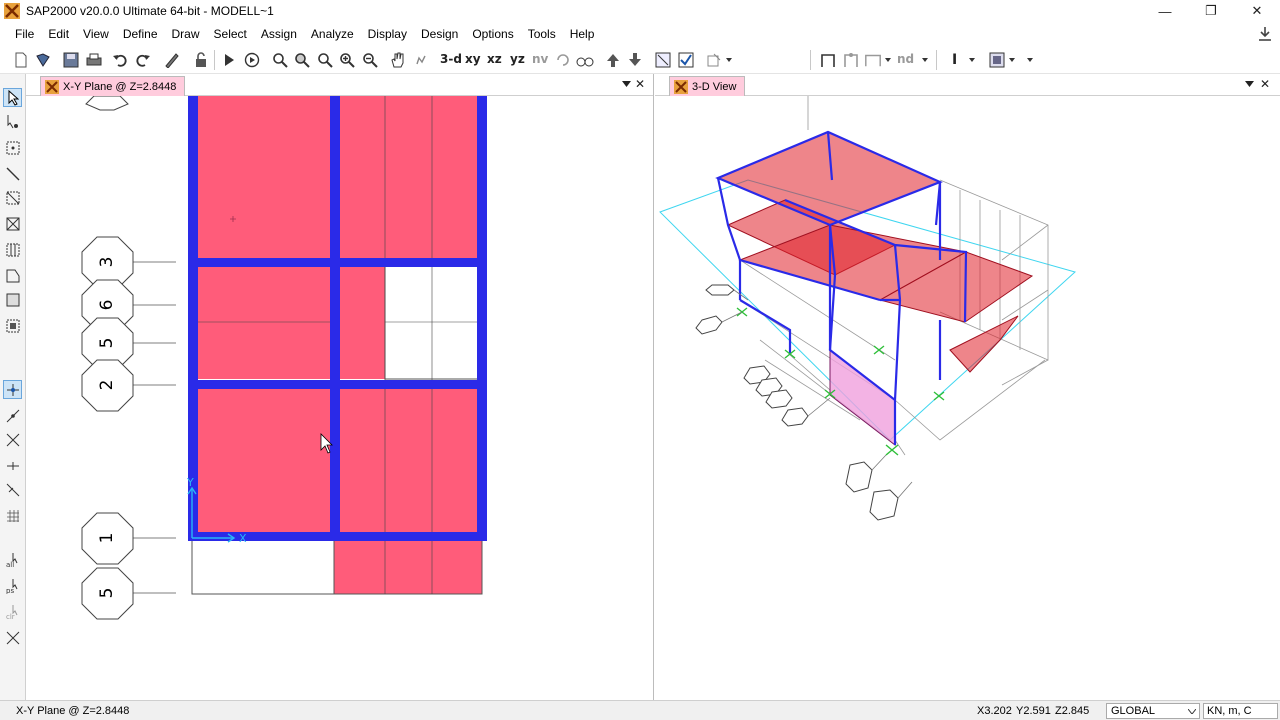  I want to click on run-now-icon, so click(252, 60).